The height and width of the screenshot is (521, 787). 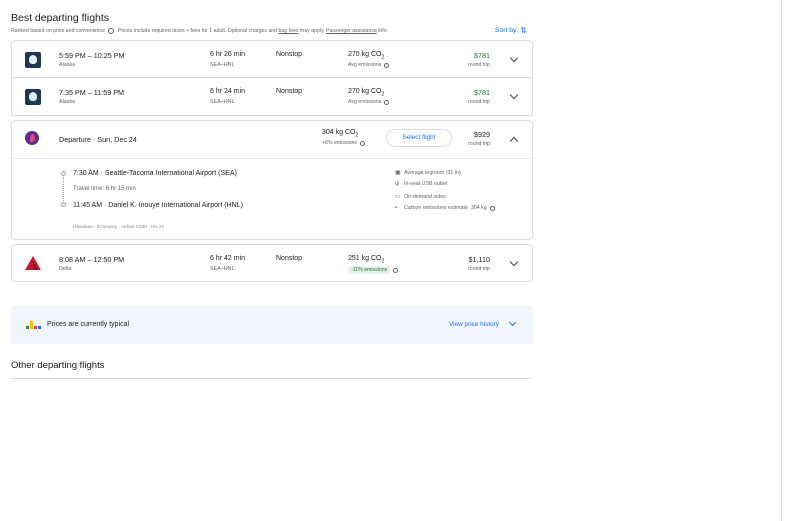 I want to click on flight-timeline, so click(x=63, y=189).